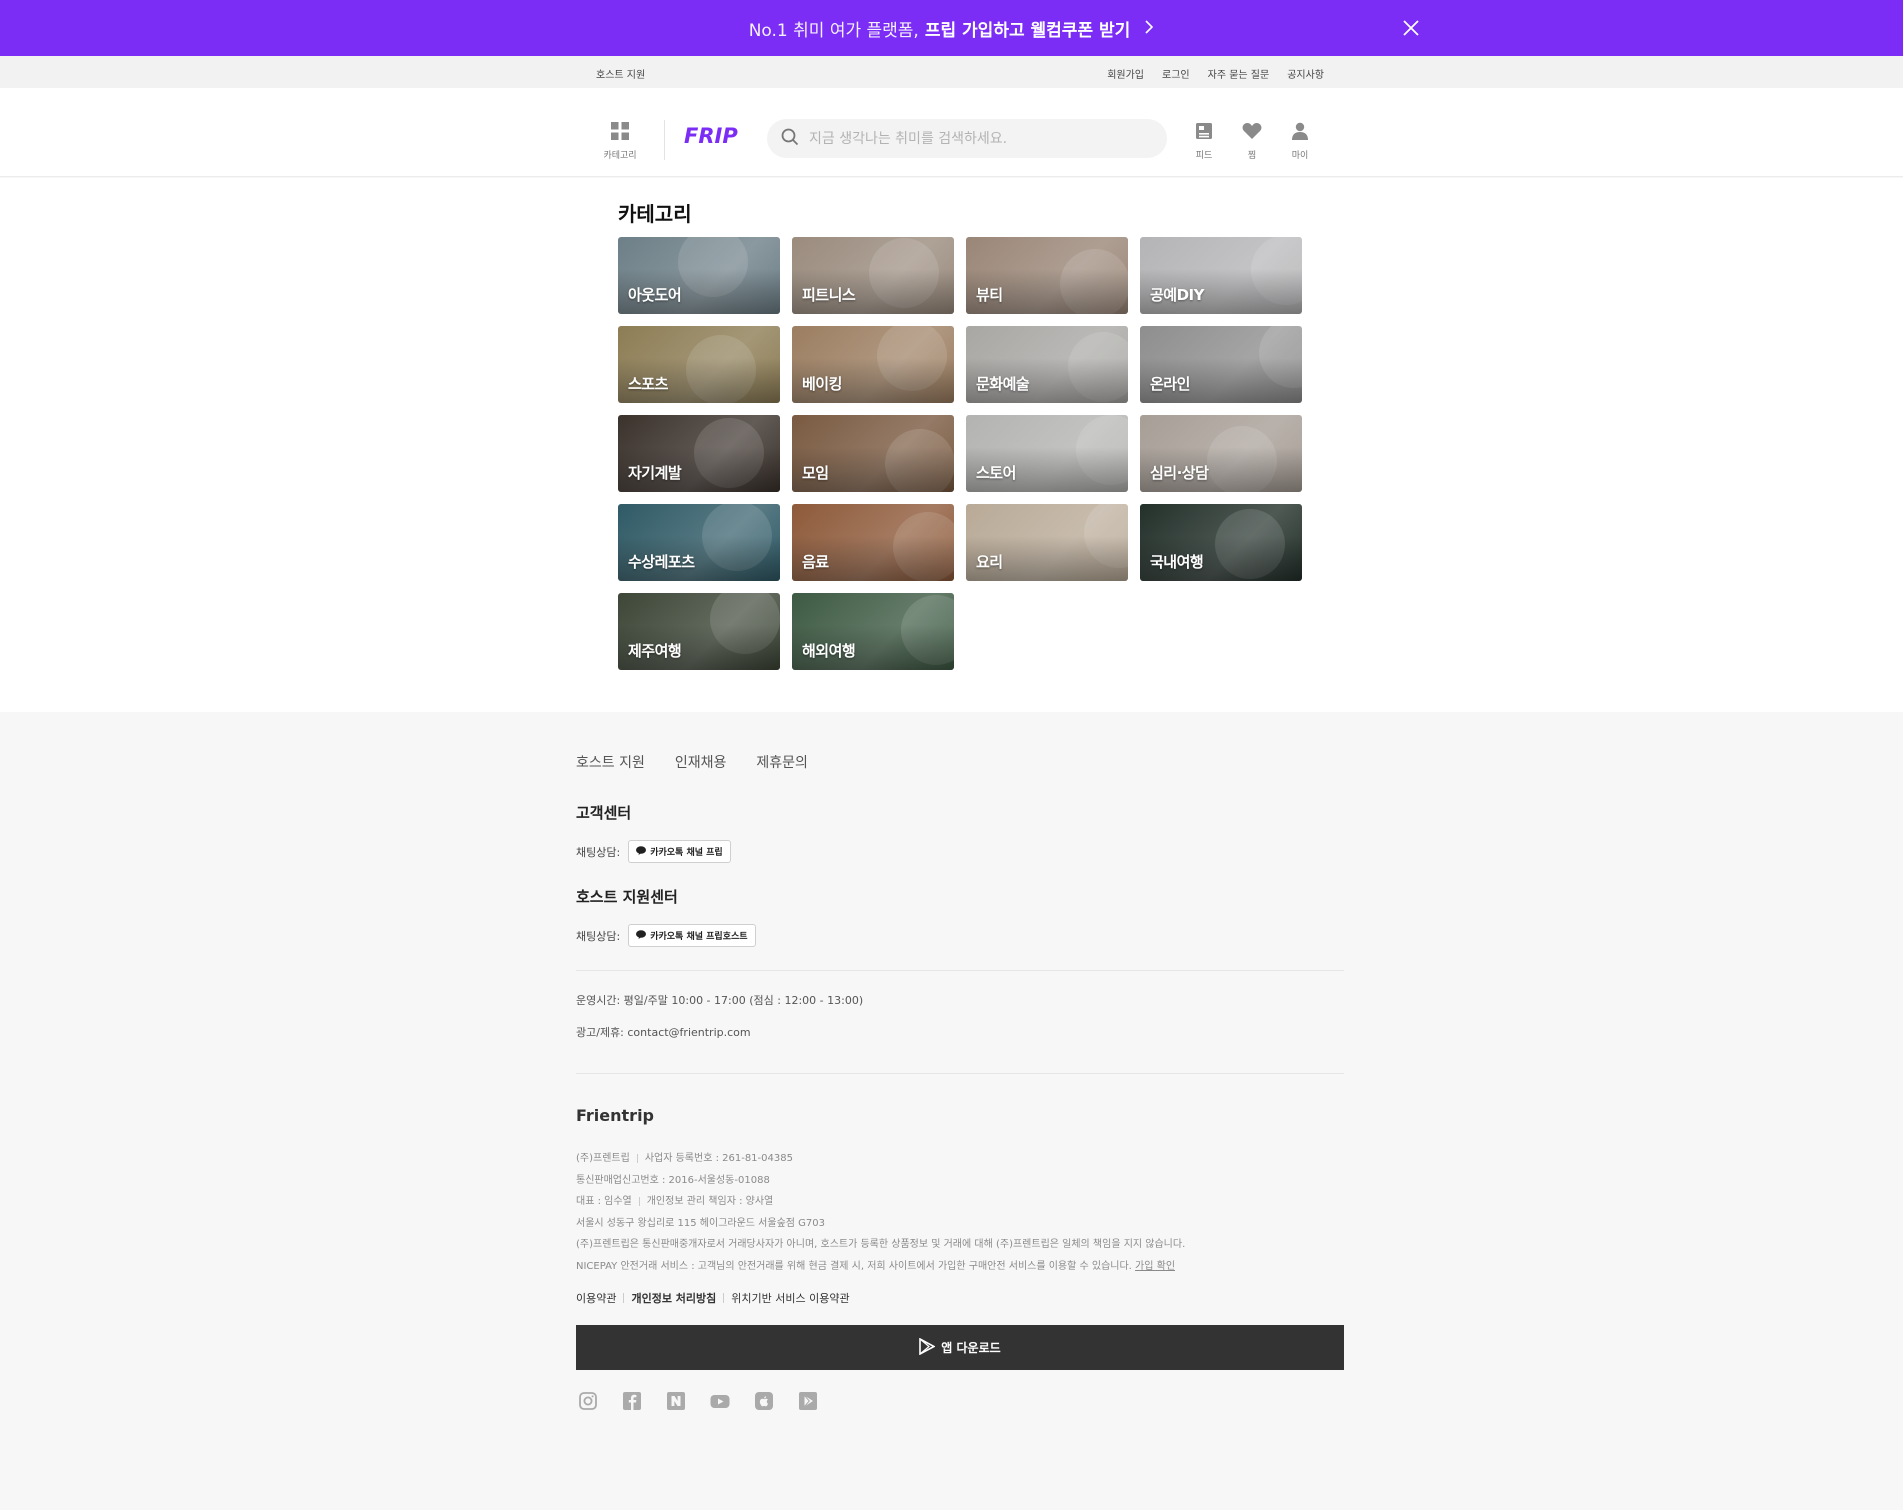  What do you see at coordinates (1204, 133) in the screenshot?
I see `feed-icon` at bounding box center [1204, 133].